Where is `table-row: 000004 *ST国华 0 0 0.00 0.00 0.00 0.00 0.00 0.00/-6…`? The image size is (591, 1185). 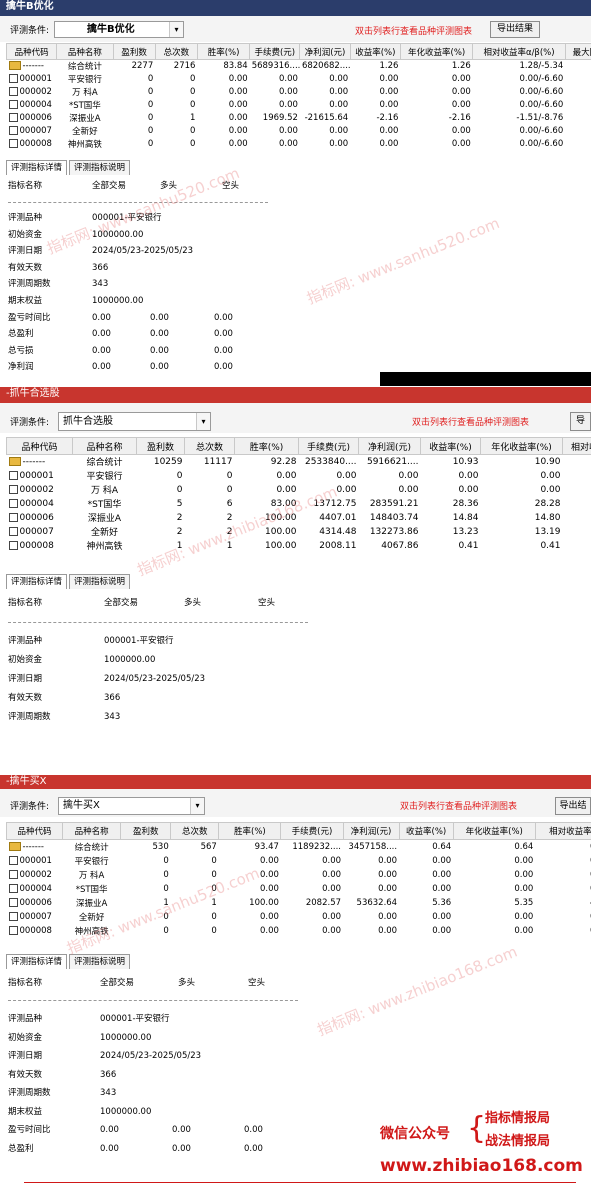 table-row: 000004 *ST国华 0 0 0.00 0.00 0.00 0.00 0.00 0.00/-6… is located at coordinates (299, 105).